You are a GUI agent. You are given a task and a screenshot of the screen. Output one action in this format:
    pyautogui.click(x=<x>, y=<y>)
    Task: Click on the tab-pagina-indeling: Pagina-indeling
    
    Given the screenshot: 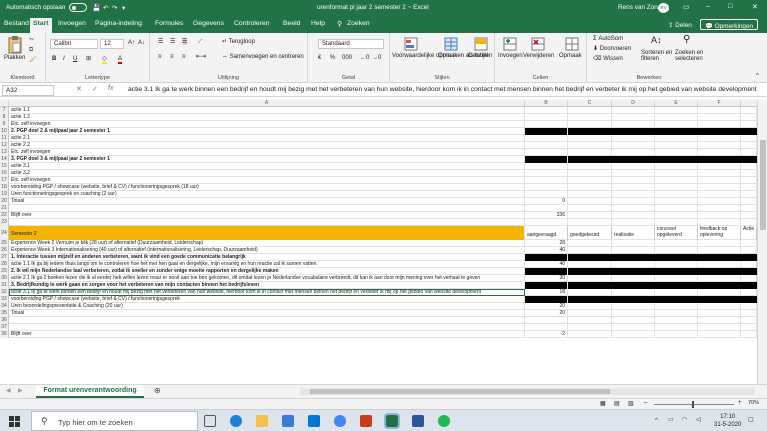 What is the action you would take?
    pyautogui.click(x=118, y=23)
    